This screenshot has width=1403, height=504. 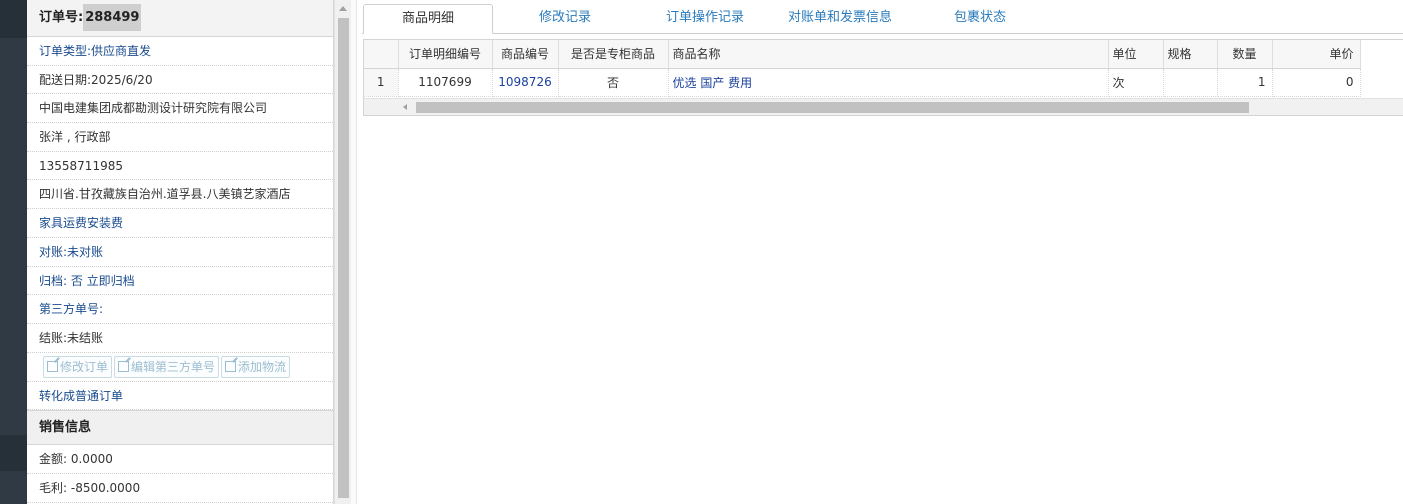 I want to click on col-header-quantity: 数量, so click(x=1245, y=54).